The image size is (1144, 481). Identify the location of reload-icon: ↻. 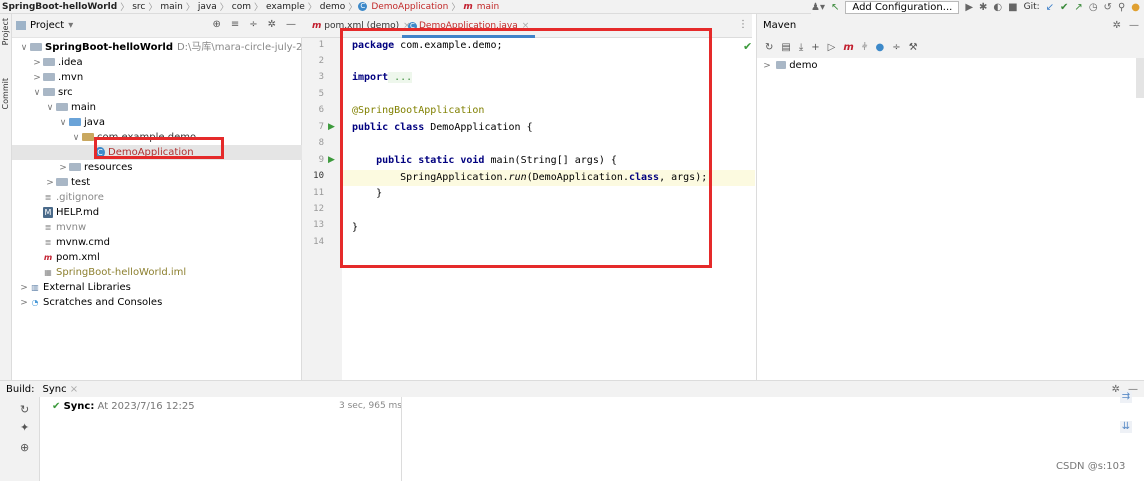
(769, 47).